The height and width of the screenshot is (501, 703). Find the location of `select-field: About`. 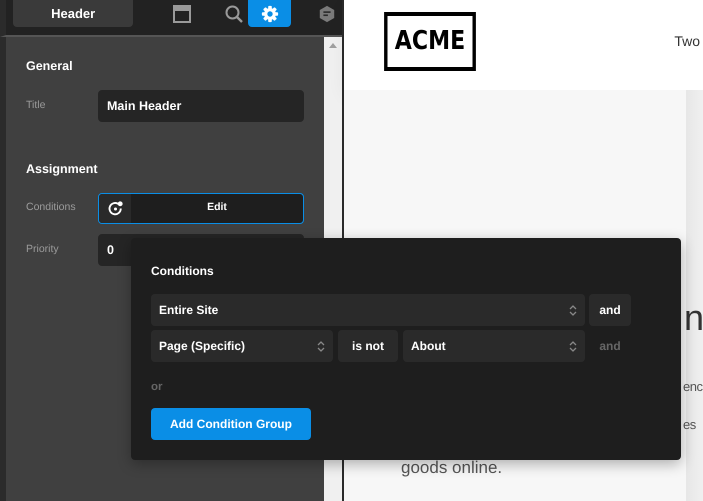

select-field: About is located at coordinates (494, 346).